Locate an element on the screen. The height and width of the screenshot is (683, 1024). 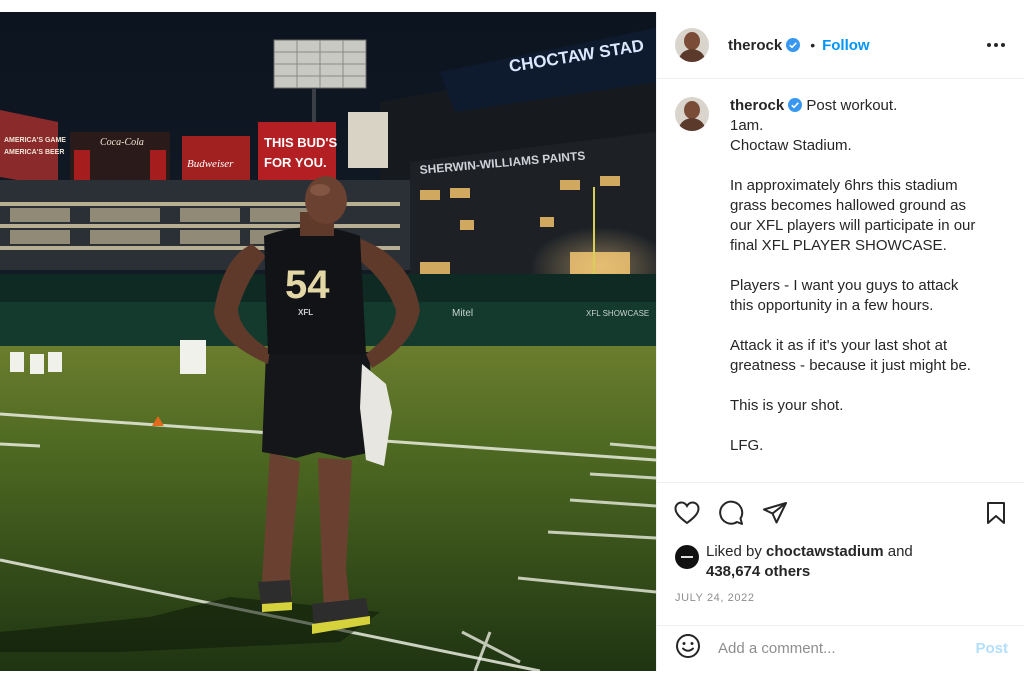
likes-count: 438,674 others is located at coordinates (758, 571).